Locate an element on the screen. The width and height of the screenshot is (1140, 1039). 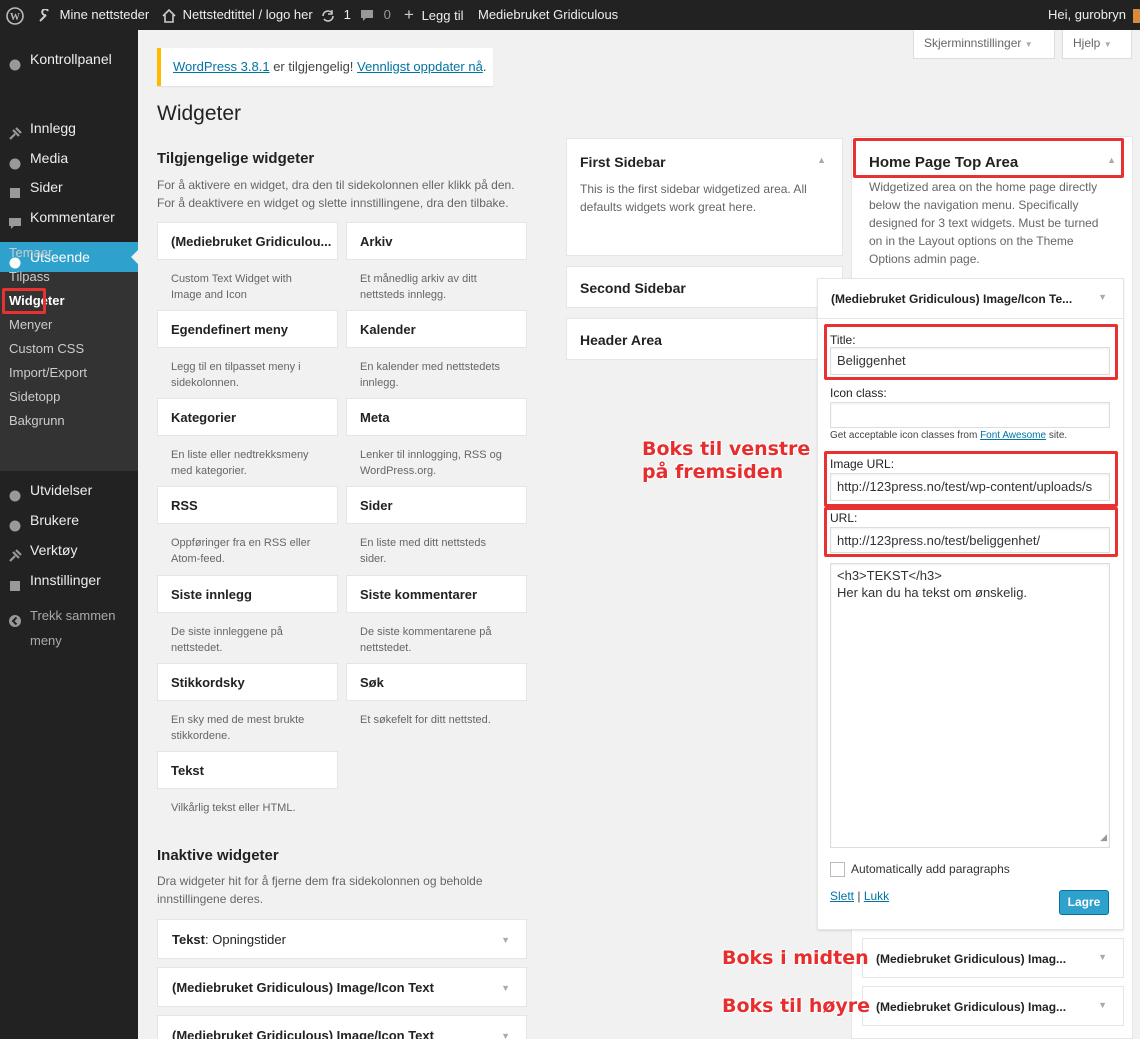
sidebar-item-utvidelser: Utvidelser is located at coordinates (69, 490).